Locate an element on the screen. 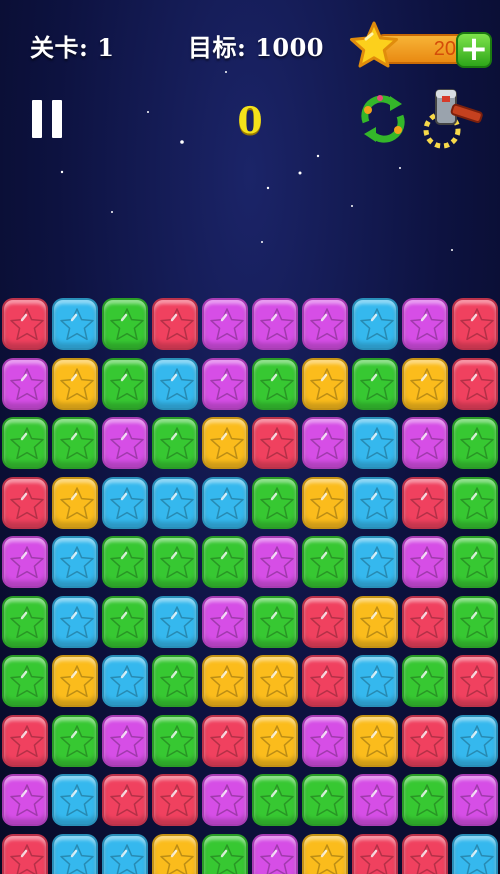  add-coins-button: + is located at coordinates (474, 50).